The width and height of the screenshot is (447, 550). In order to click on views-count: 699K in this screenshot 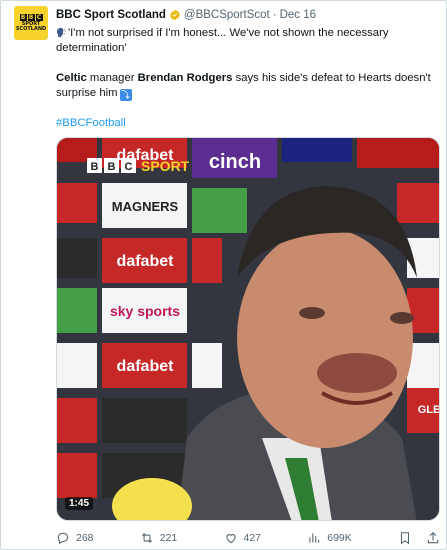, I will do `click(339, 538)`.